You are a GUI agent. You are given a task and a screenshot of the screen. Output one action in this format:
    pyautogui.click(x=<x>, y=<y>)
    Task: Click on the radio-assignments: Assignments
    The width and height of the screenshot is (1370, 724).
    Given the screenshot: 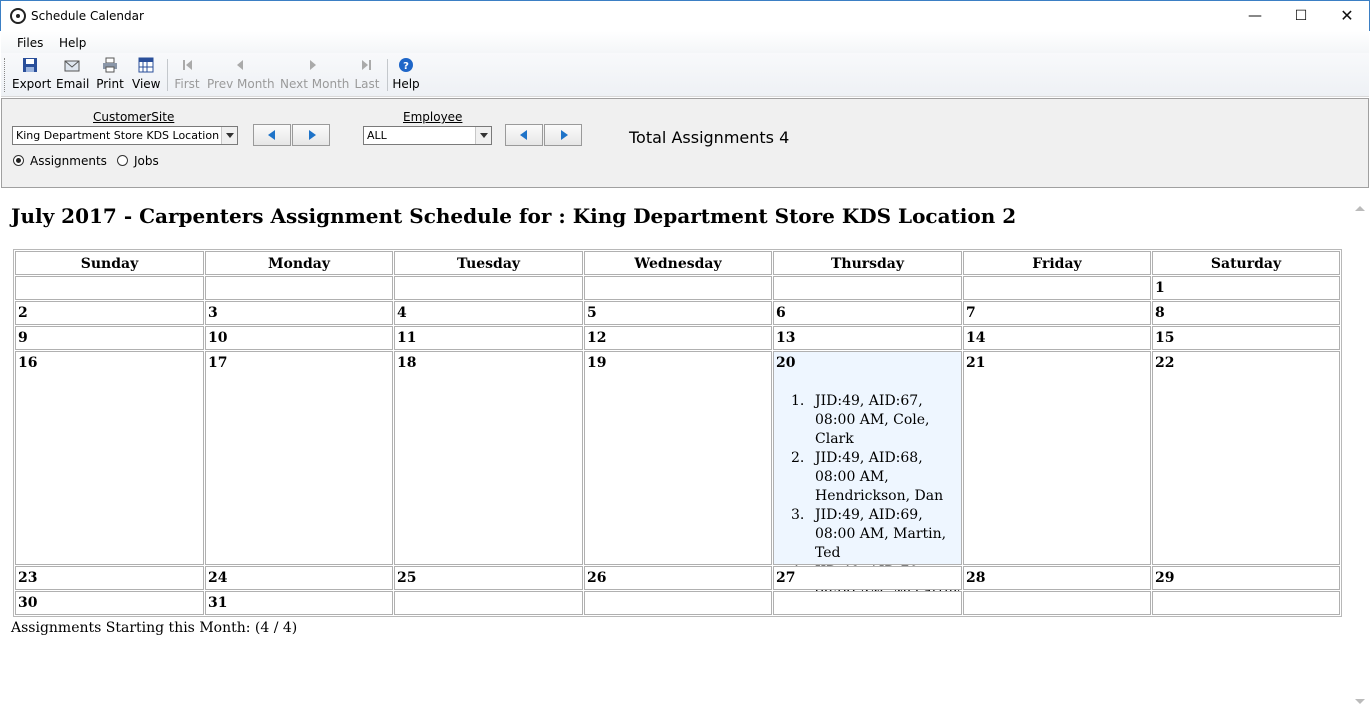 What is the action you would take?
    pyautogui.click(x=60, y=161)
    